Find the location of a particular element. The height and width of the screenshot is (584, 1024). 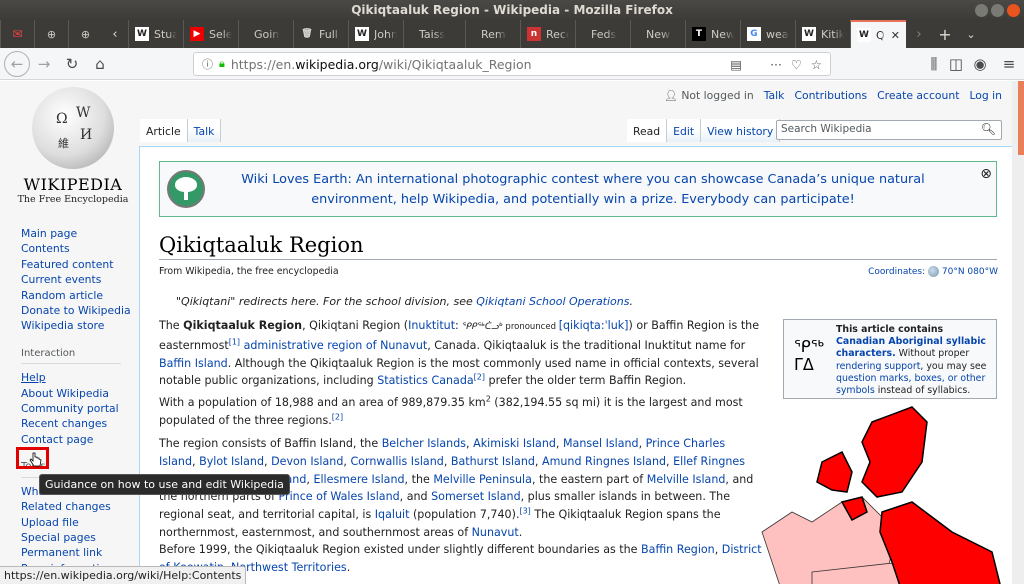

talk-link: Talk is located at coordinates (774, 95).